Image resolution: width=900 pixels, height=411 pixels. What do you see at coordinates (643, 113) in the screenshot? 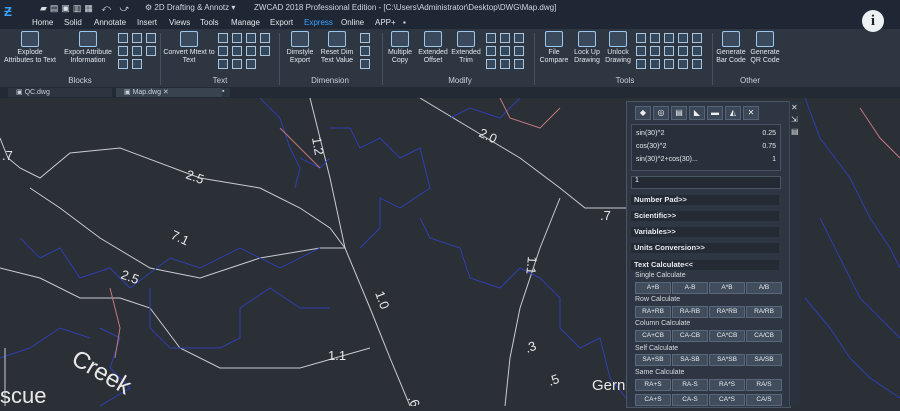
I see `clear-icon: ◆` at bounding box center [643, 113].